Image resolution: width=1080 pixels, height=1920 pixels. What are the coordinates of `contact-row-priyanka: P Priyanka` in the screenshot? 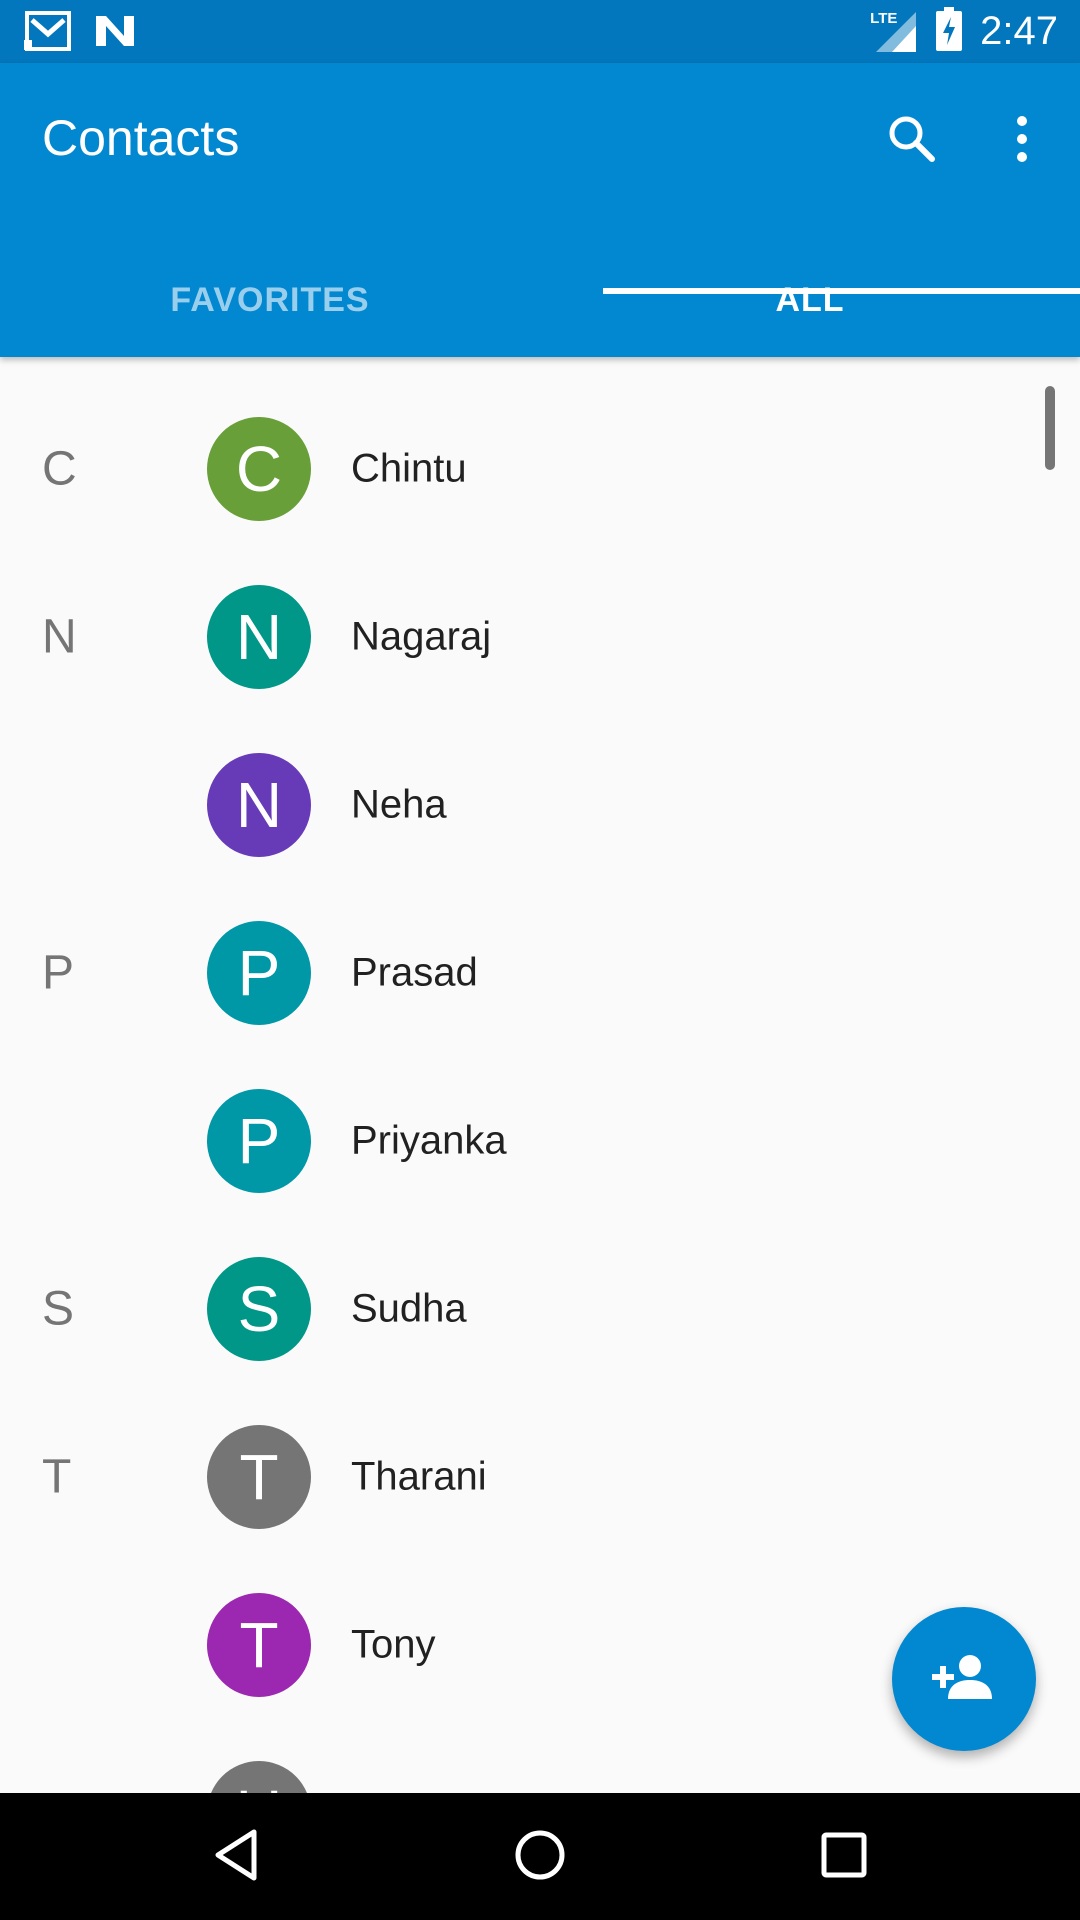 It's located at (540, 1141).